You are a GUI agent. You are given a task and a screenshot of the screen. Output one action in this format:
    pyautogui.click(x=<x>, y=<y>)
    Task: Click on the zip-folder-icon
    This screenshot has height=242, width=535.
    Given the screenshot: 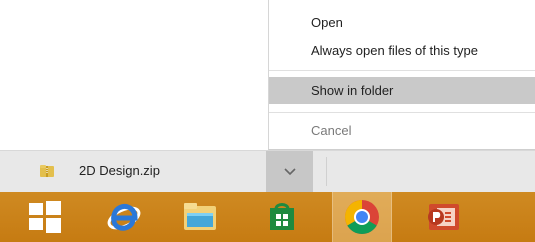 What is the action you would take?
    pyautogui.click(x=47, y=171)
    